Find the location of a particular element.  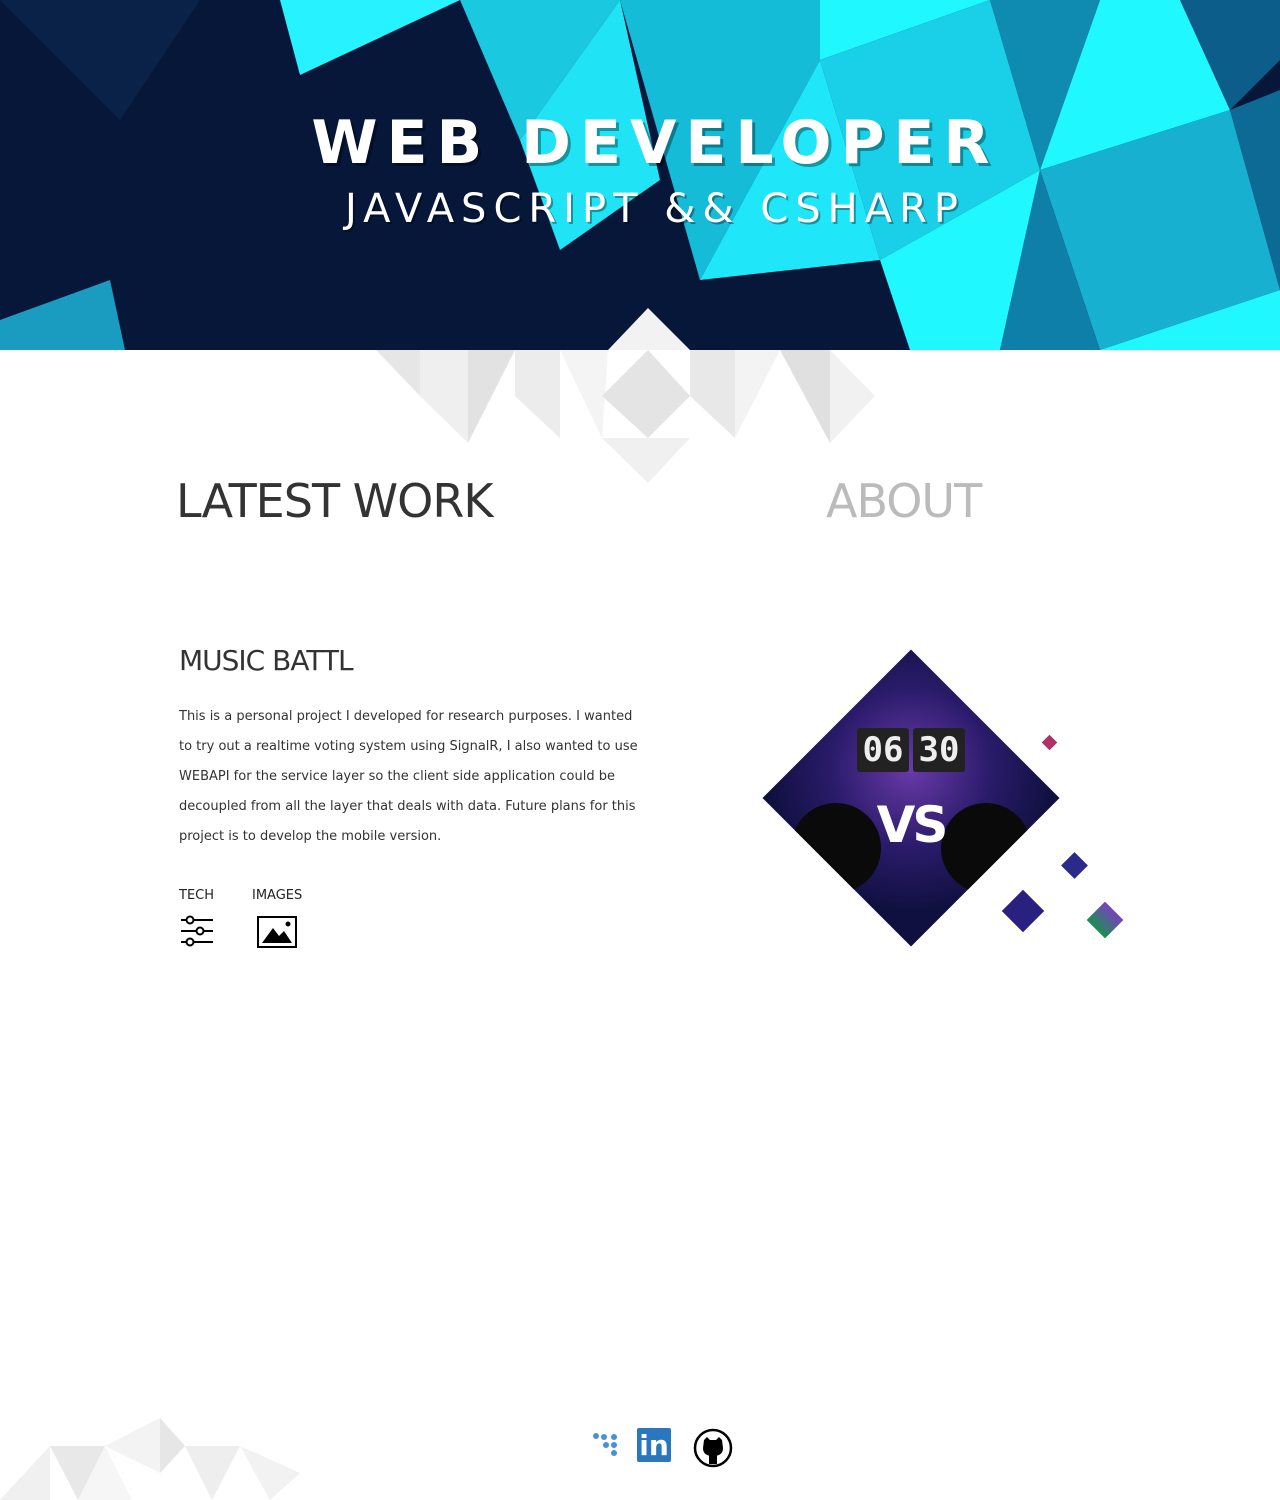

linkedin-icon: in is located at coordinates (654, 1445).